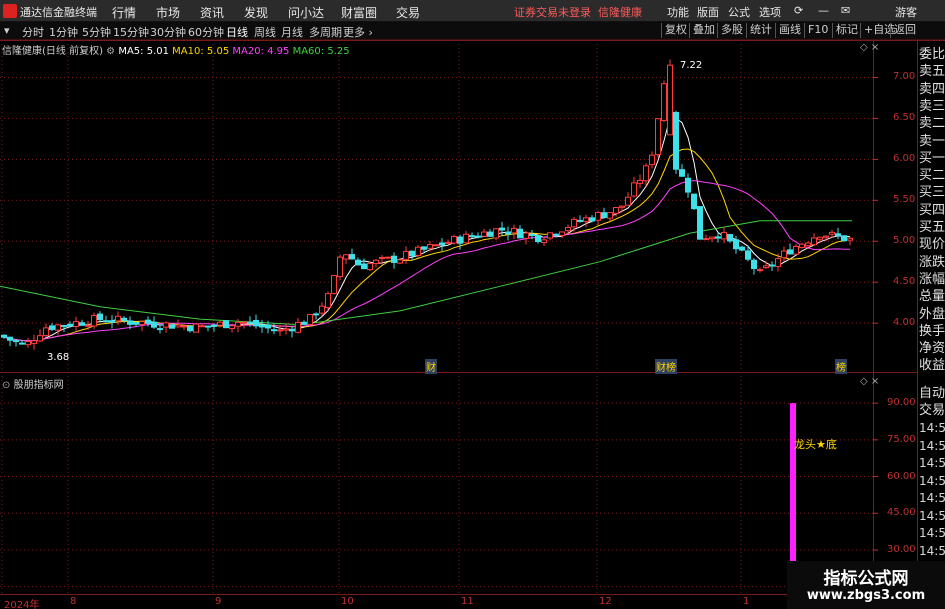 This screenshot has height=609, width=945. What do you see at coordinates (932, 366) in the screenshot?
I see `side-label: 收益` at bounding box center [932, 366].